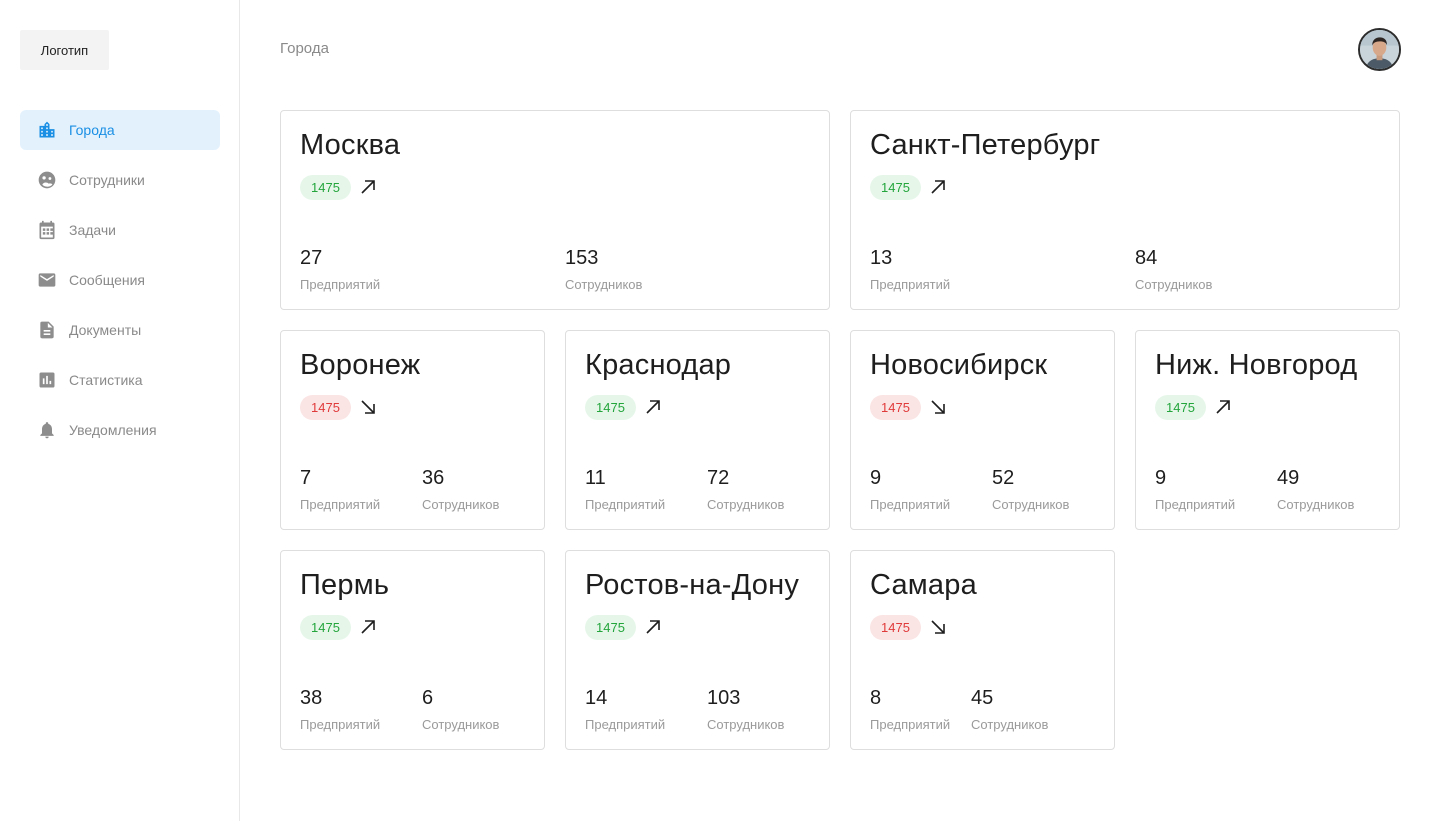 This screenshot has width=1440, height=821. I want to click on sidebar-item-notifications: Уведомления, so click(120, 430).